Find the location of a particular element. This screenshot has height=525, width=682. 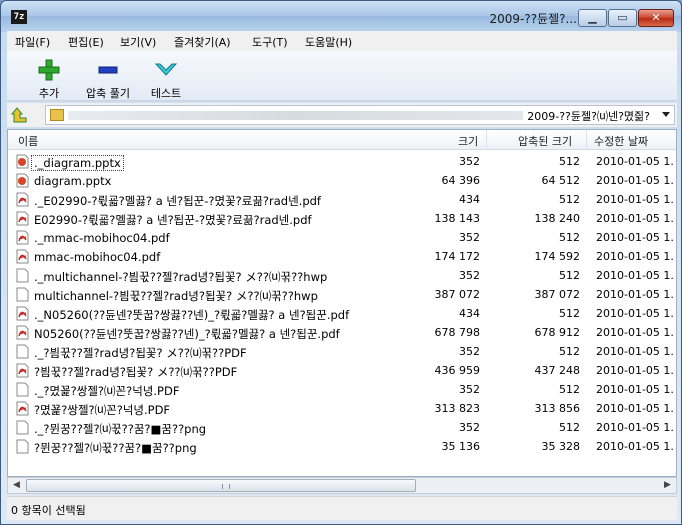

scroll-left-arrow: ◀ is located at coordinates (16, 485).